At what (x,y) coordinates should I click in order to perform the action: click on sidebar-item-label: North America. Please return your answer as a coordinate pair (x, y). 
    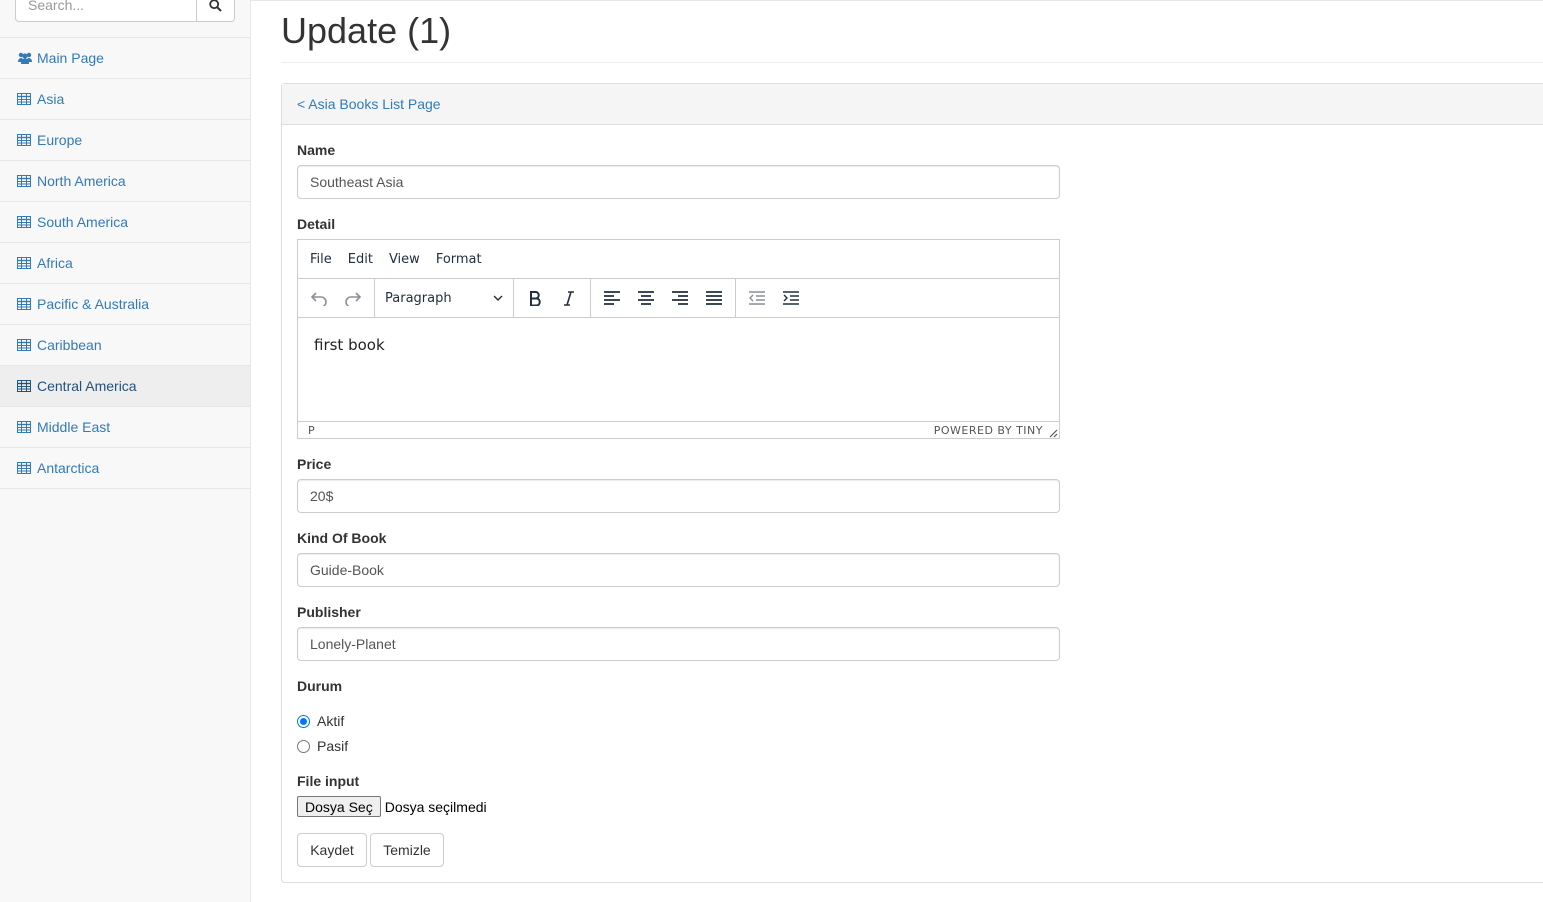
    Looking at the image, I should click on (81, 181).